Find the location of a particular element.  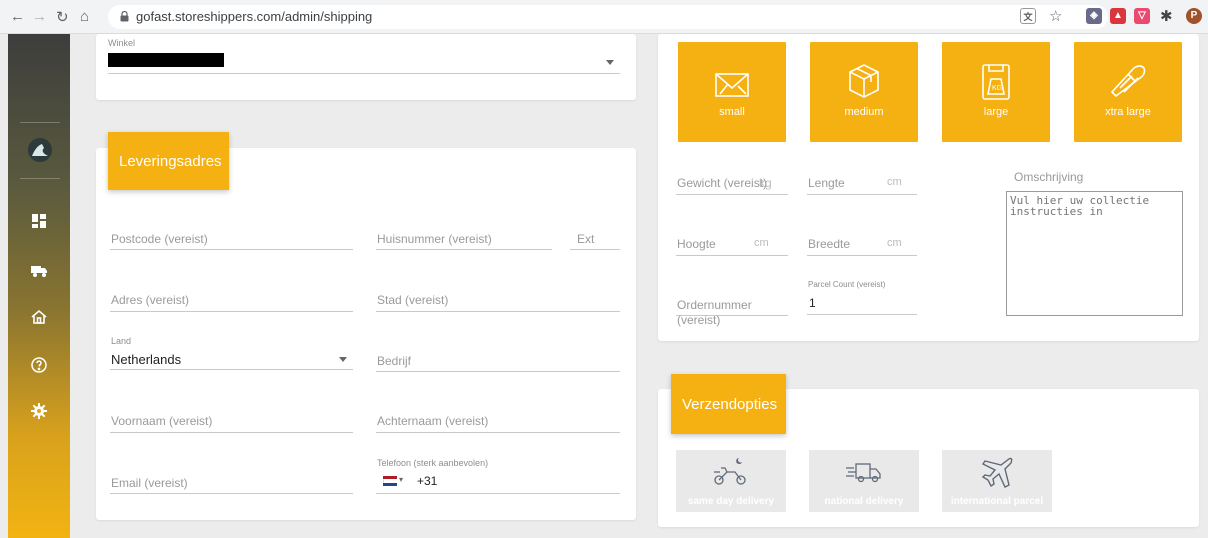

netherlands-flag-icon is located at coordinates (390, 481).